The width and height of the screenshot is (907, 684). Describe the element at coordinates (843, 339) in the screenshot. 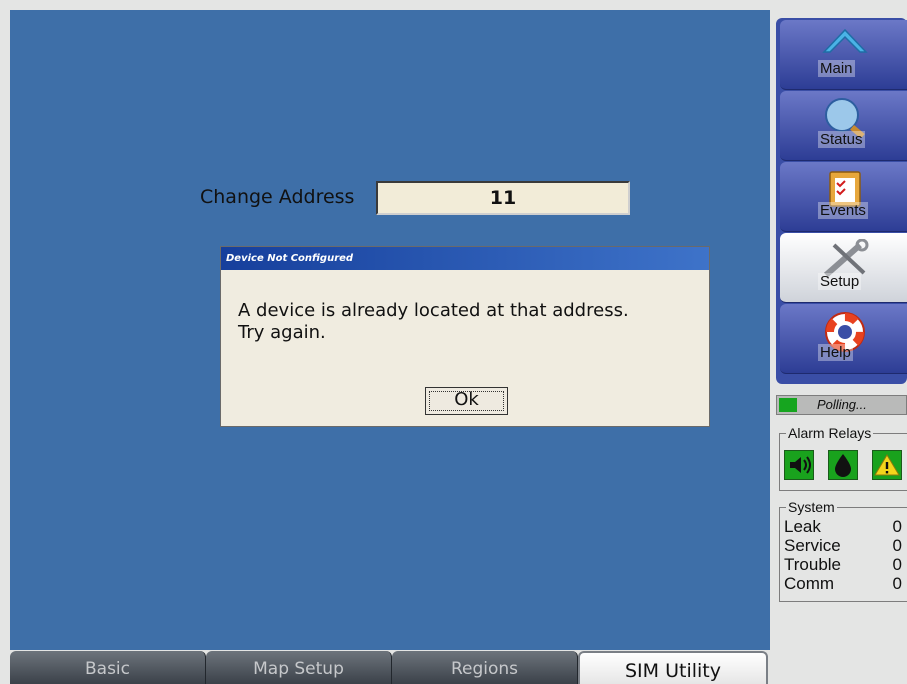

I see `sidebar-item-help: Help` at that location.